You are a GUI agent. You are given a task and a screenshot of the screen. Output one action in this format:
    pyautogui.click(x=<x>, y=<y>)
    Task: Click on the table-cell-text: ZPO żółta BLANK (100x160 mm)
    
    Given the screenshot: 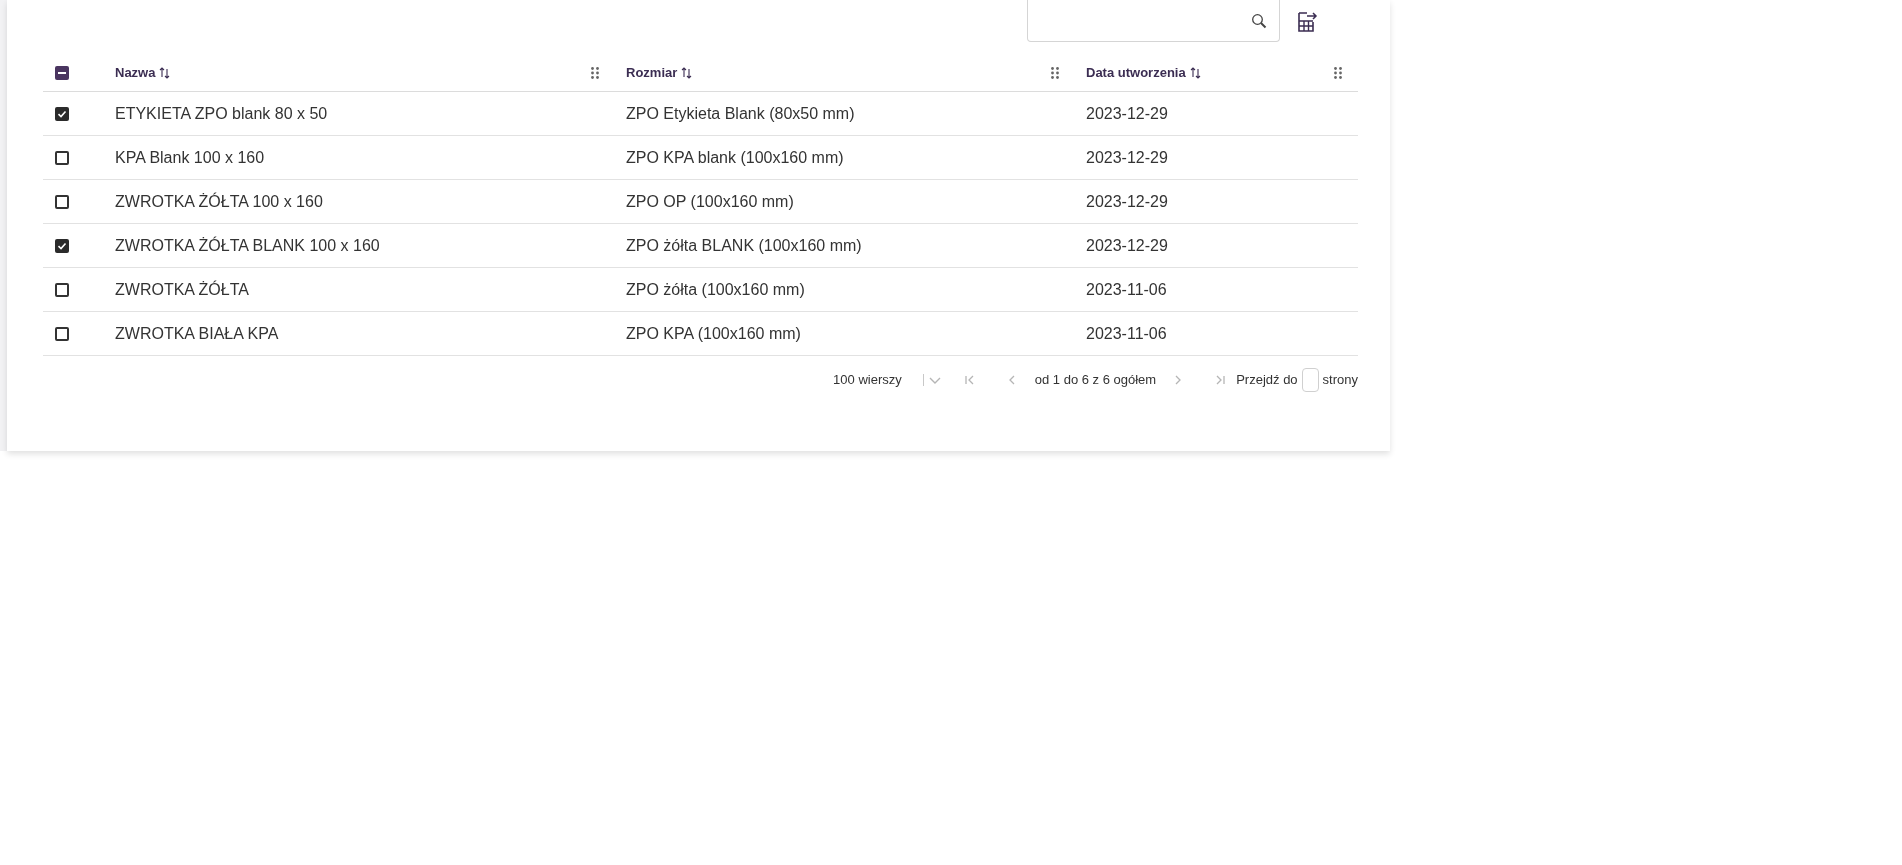 What is the action you would take?
    pyautogui.click(x=743, y=245)
    